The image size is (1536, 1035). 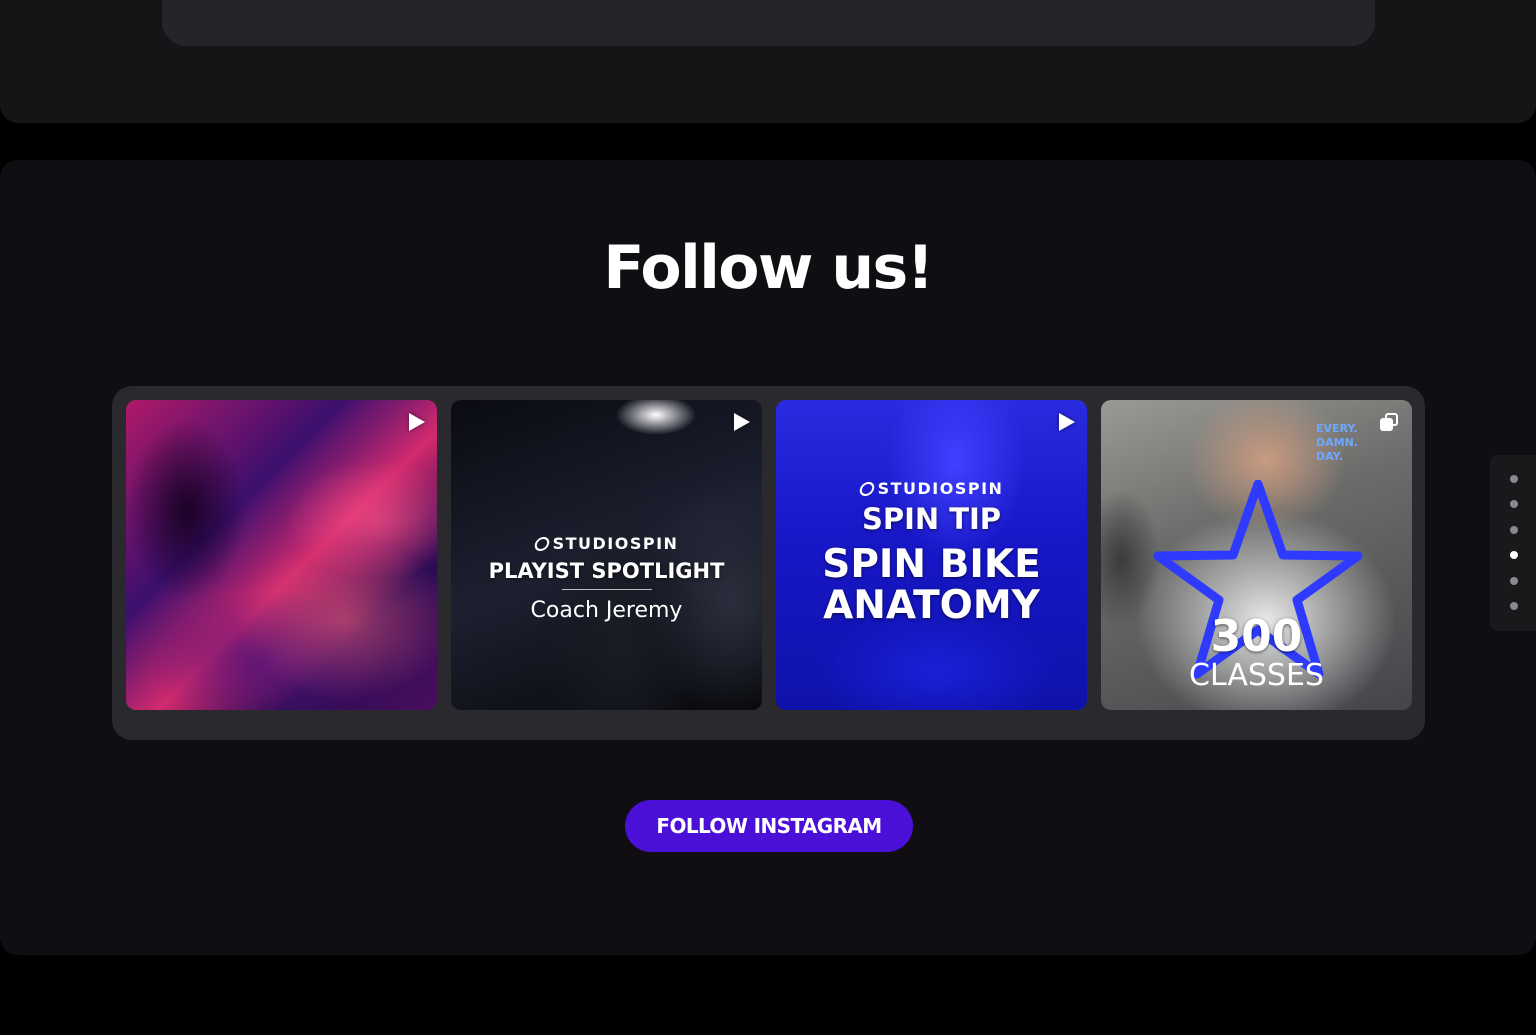 What do you see at coordinates (931, 585) in the screenshot?
I see `post-subheading: SPIN BIKE ANATOMY` at bounding box center [931, 585].